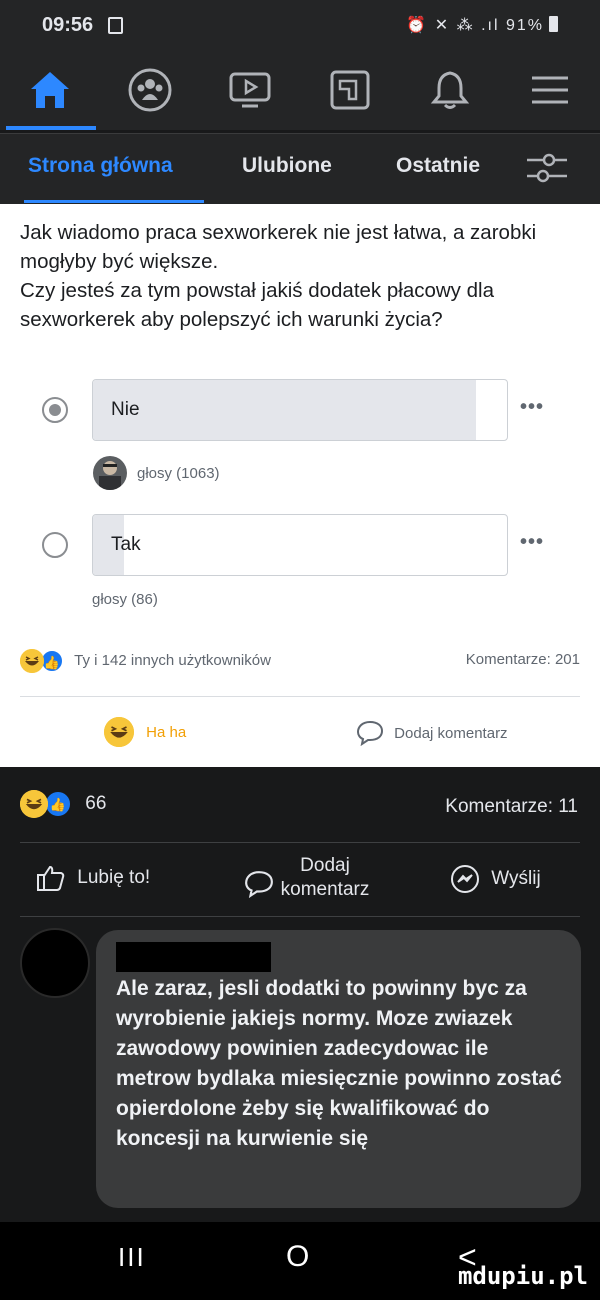  Describe the element at coordinates (300, 842) in the screenshot. I see `post2-divider-top` at that location.